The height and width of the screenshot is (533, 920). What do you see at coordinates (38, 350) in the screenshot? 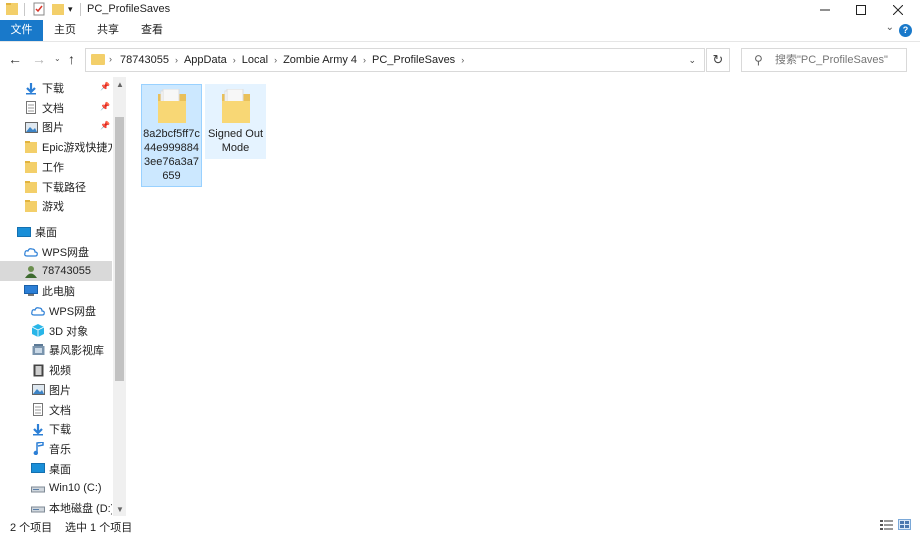
I see `media-library-icon` at bounding box center [38, 350].